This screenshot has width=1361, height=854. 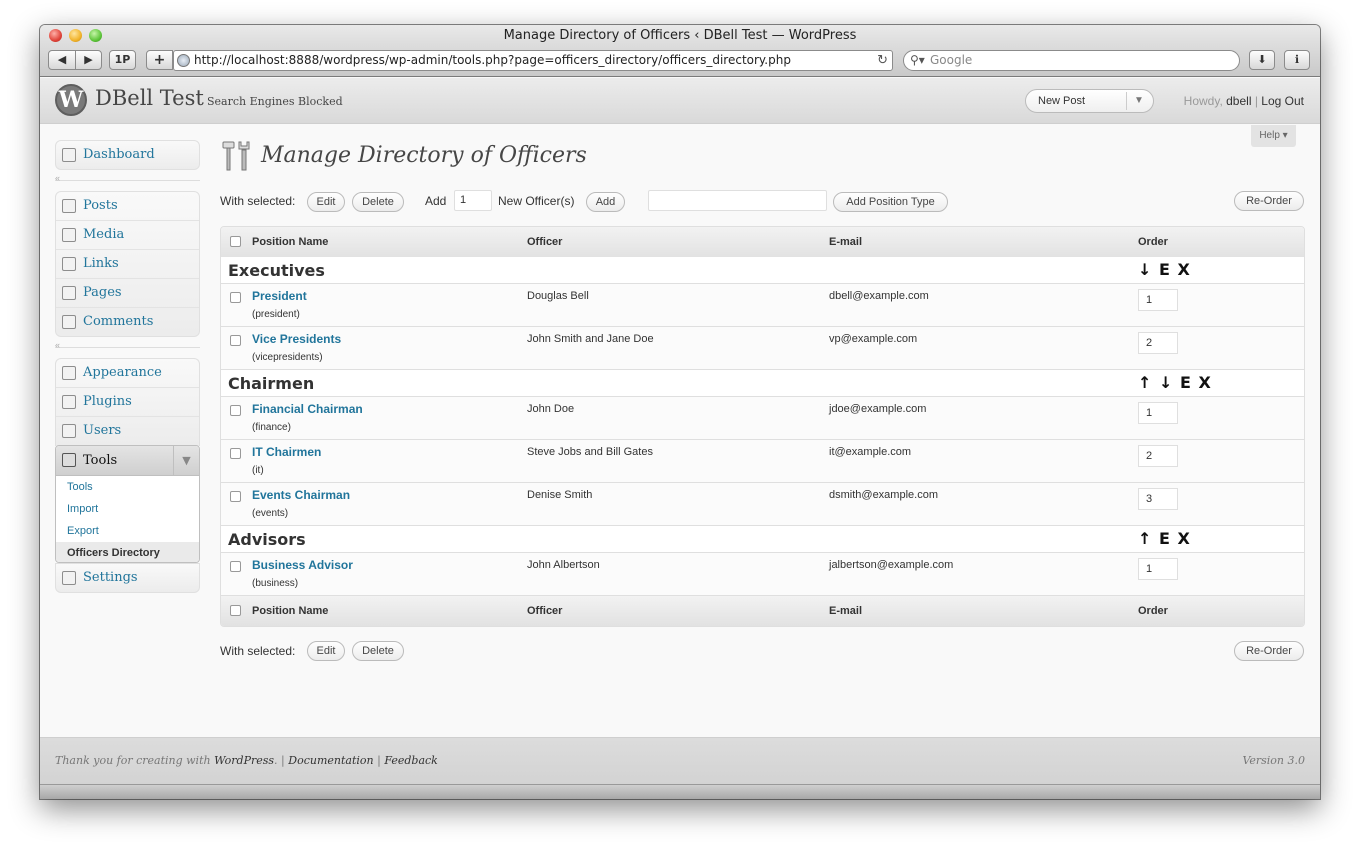 What do you see at coordinates (127, 531) in the screenshot?
I see `submenu-item-export: Export` at bounding box center [127, 531].